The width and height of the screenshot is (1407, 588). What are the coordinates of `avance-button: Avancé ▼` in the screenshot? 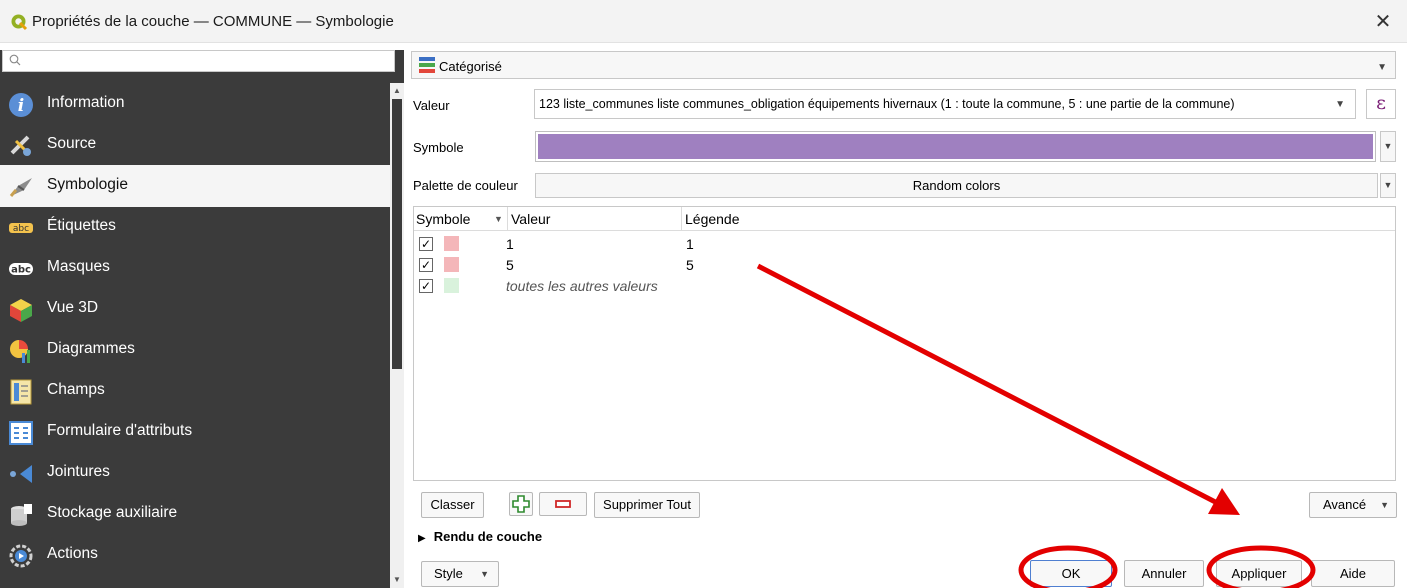 It's located at (1353, 505).